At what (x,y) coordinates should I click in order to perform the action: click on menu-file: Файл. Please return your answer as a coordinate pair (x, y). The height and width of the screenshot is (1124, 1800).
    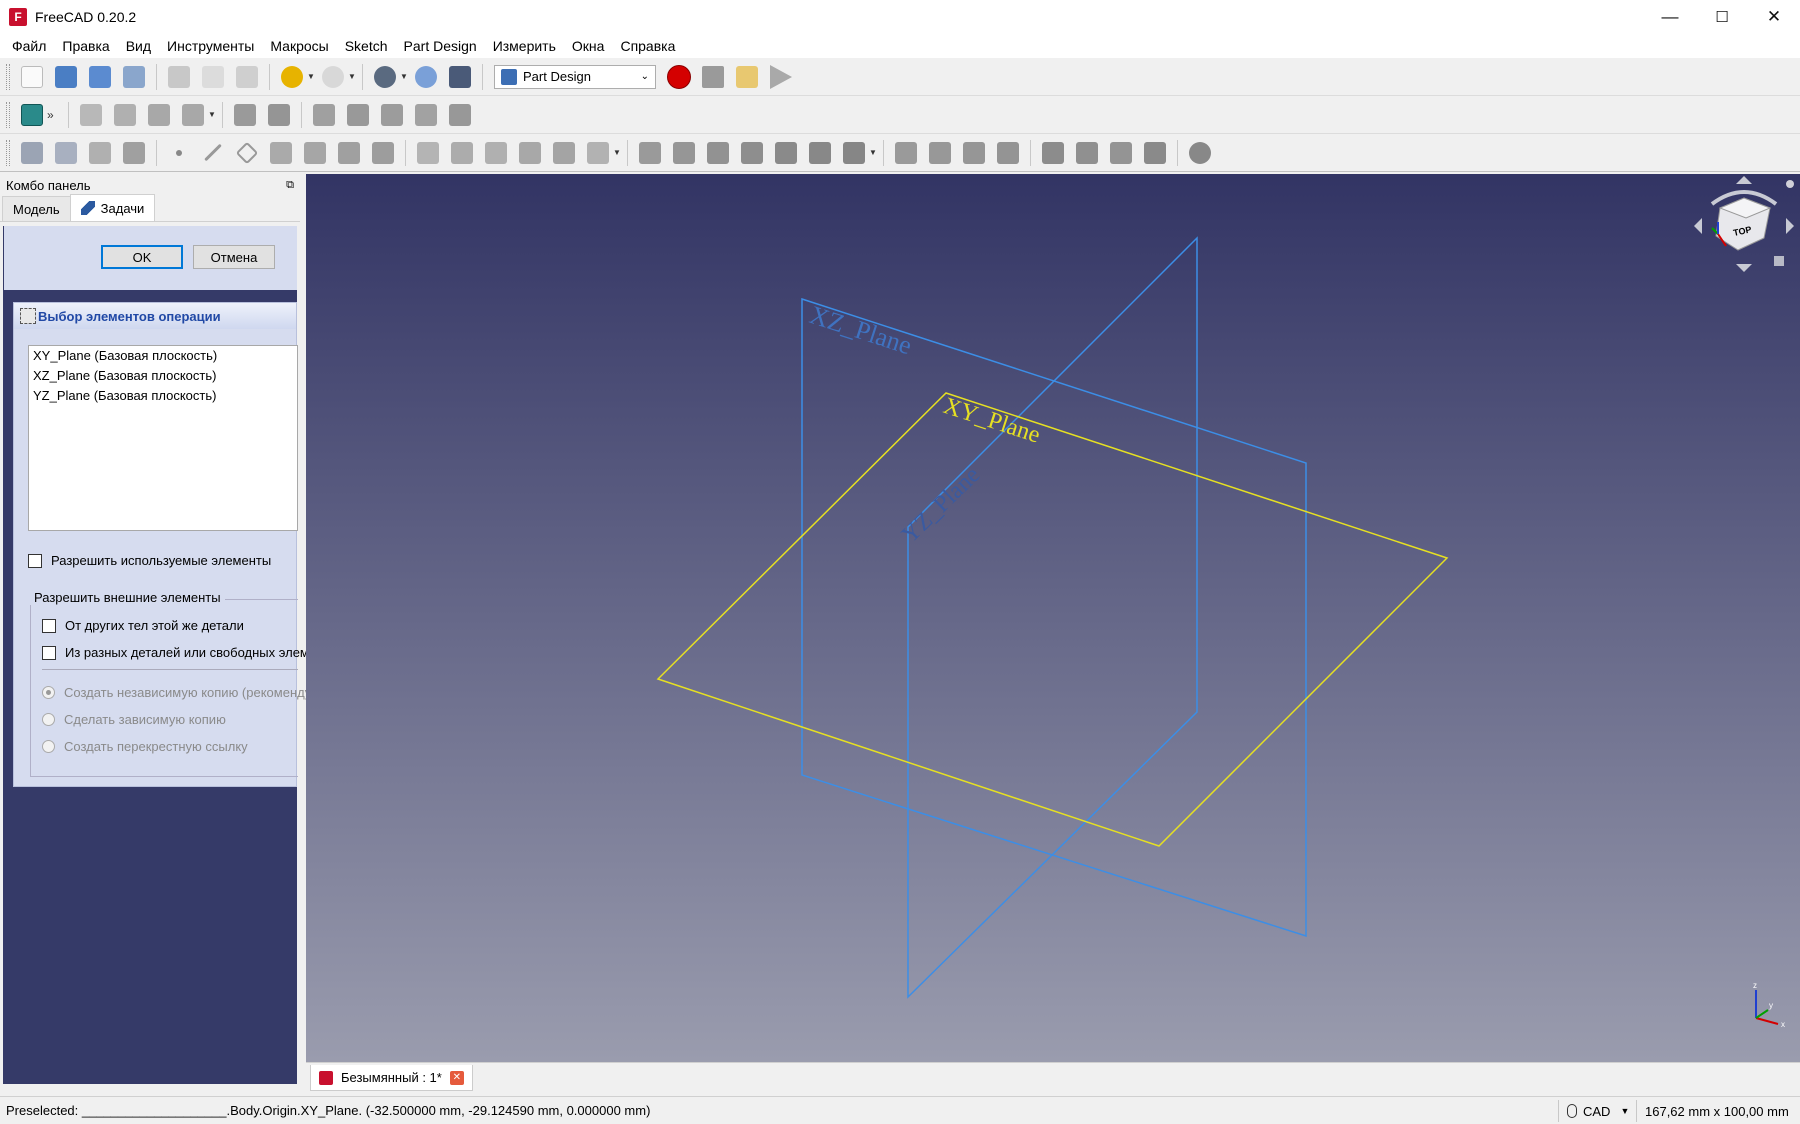
    Looking at the image, I should click on (29, 46).